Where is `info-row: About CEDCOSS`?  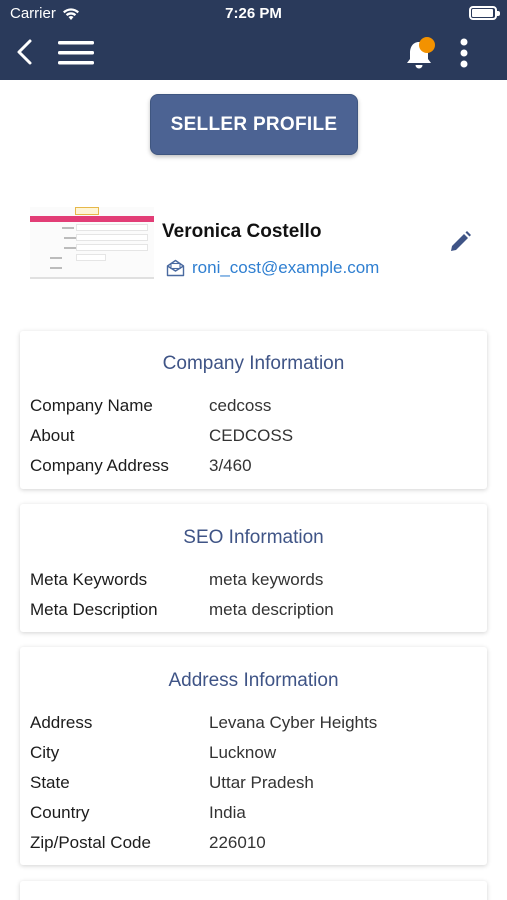 info-row: About CEDCOSS is located at coordinates (255, 436).